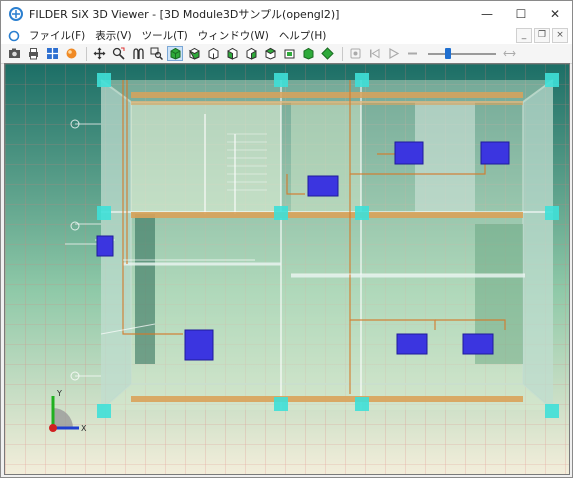 The height and width of the screenshot is (478, 573). I want to click on camera-icon, so click(14, 53).